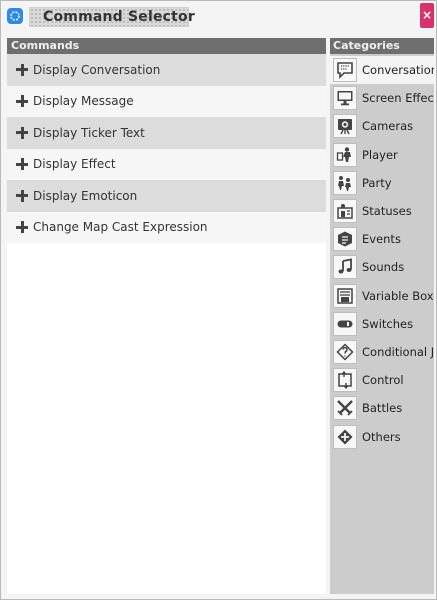  I want to click on toggle-switch-icon, so click(345, 323).